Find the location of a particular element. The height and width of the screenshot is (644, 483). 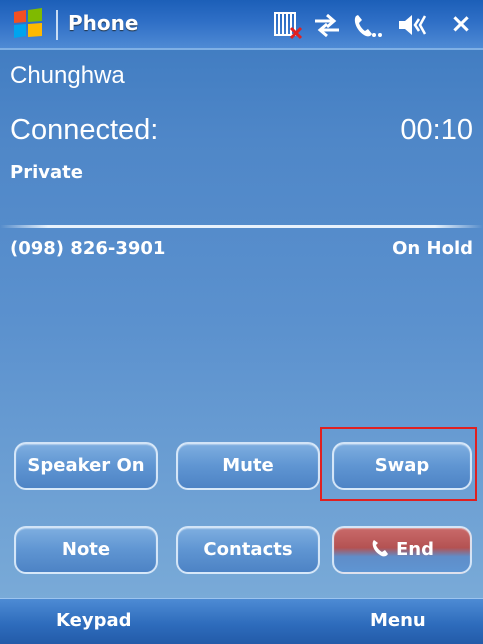

phone-call-icon is located at coordinates (367, 25).